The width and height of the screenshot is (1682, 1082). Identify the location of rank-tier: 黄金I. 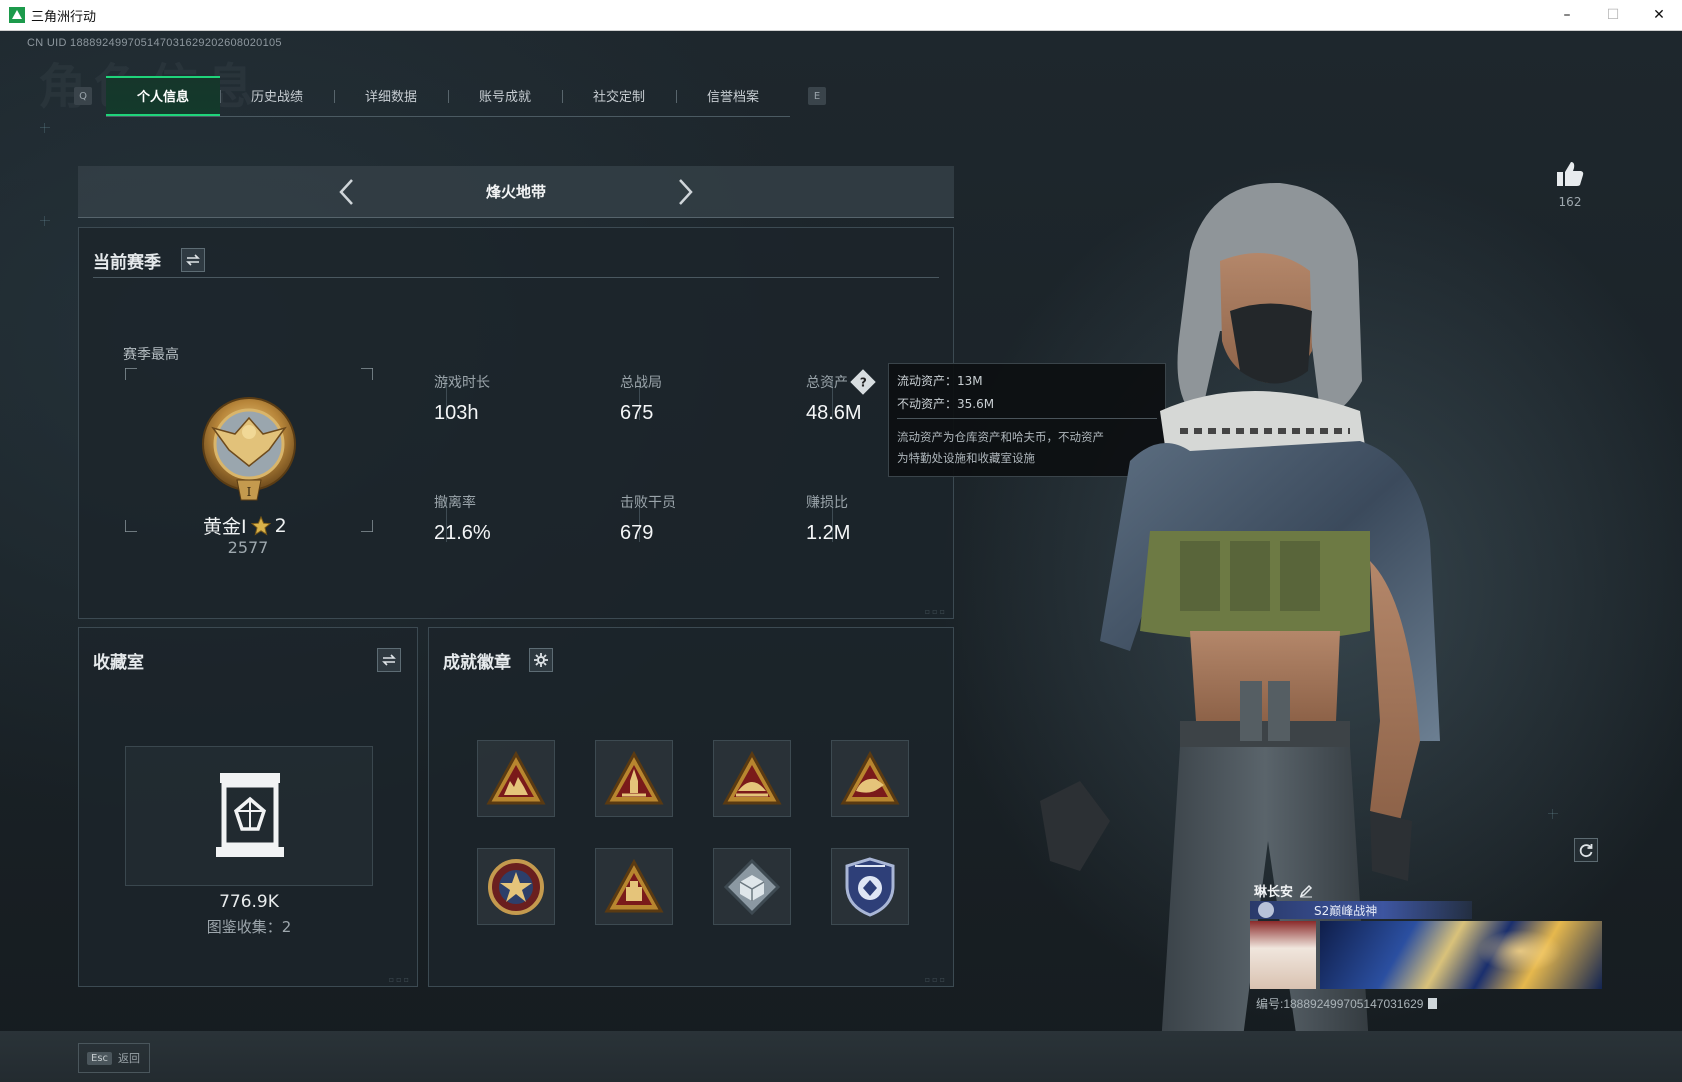
(225, 527).